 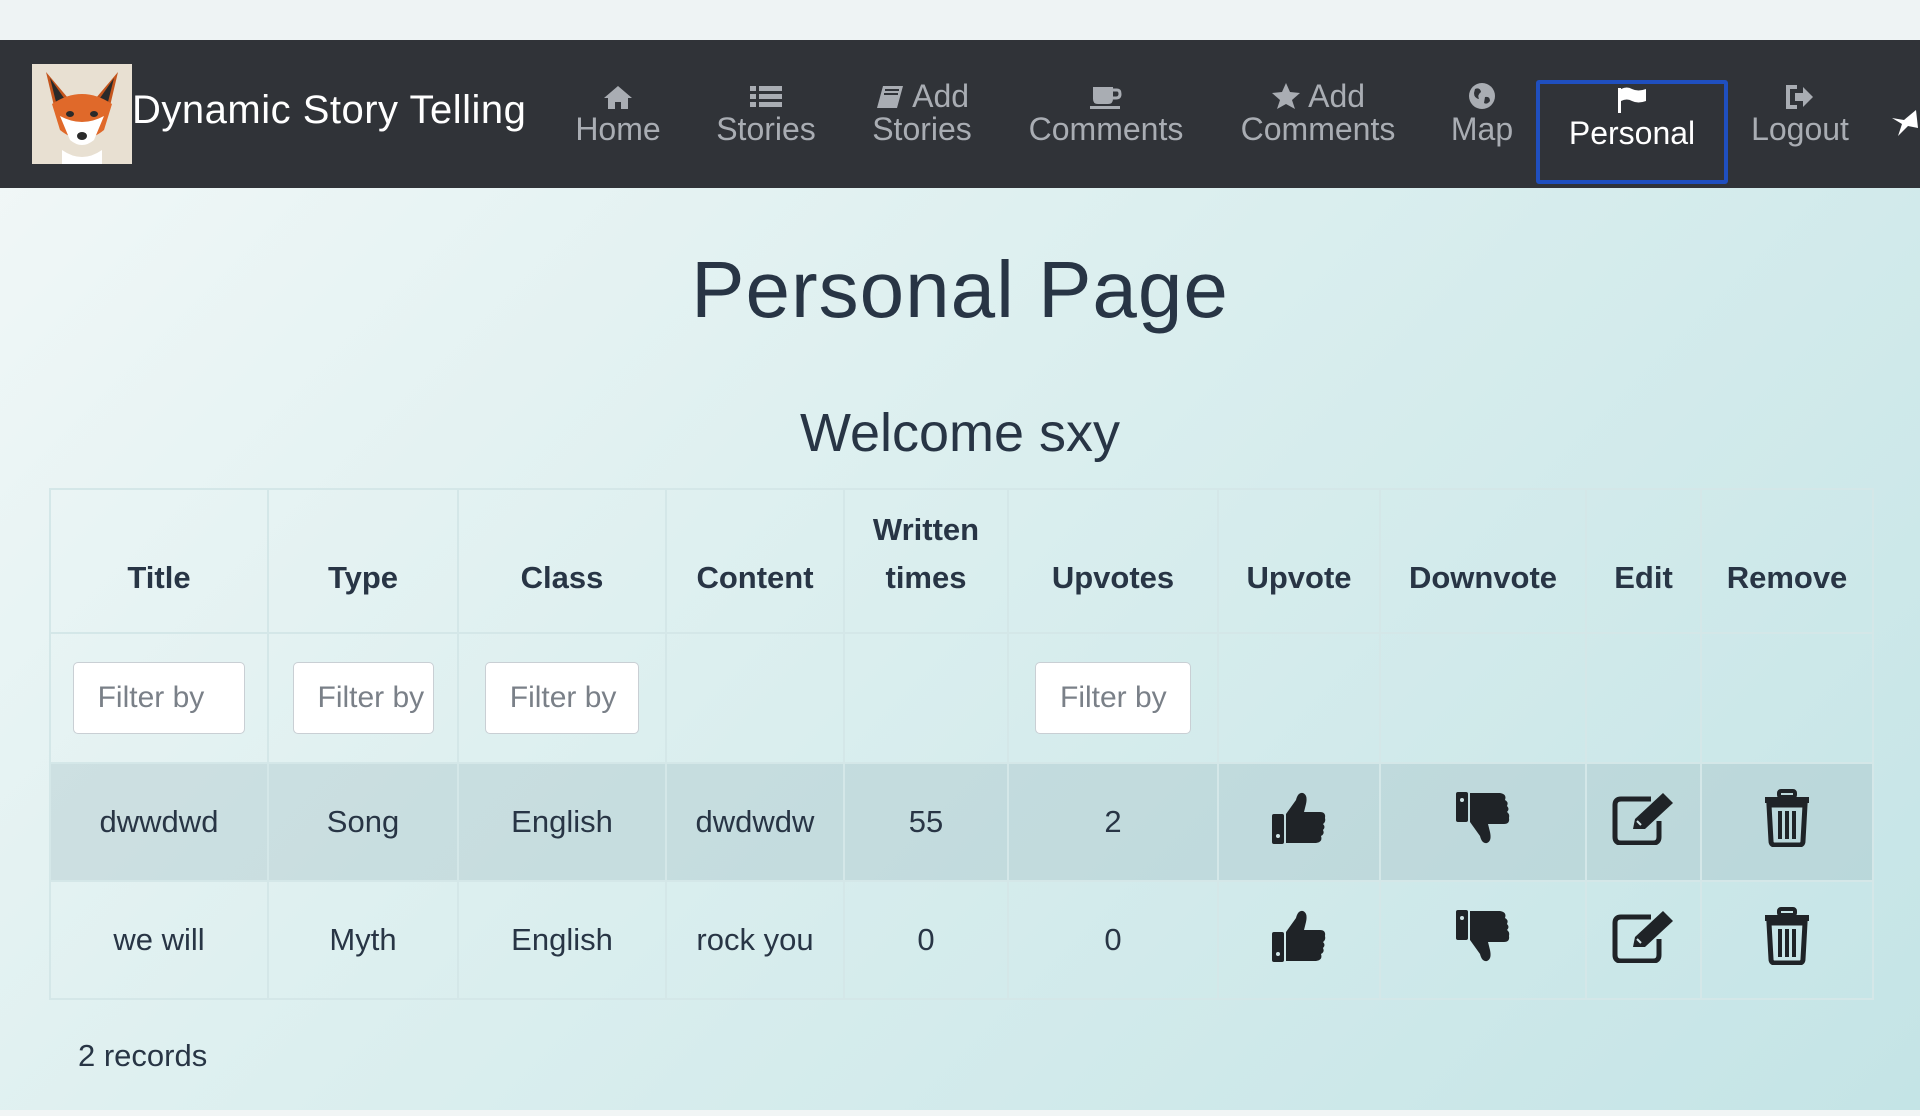 I want to click on cell-type: Song, so click(x=363, y=822).